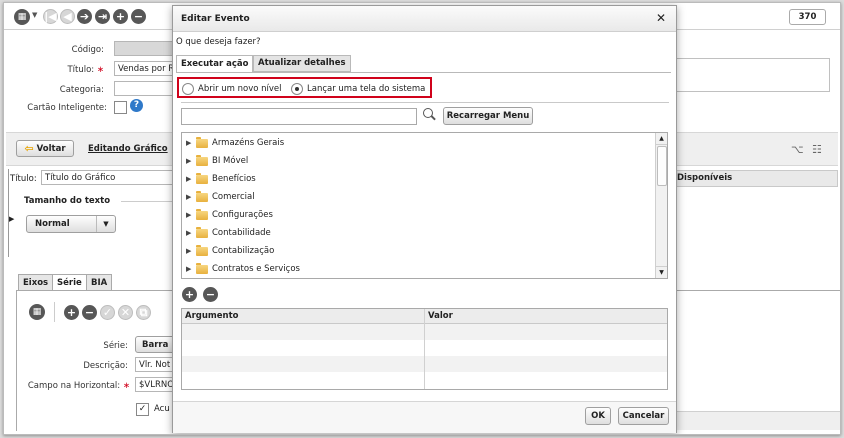  What do you see at coordinates (69, 282) in the screenshot?
I see `tab-serie: Série` at bounding box center [69, 282].